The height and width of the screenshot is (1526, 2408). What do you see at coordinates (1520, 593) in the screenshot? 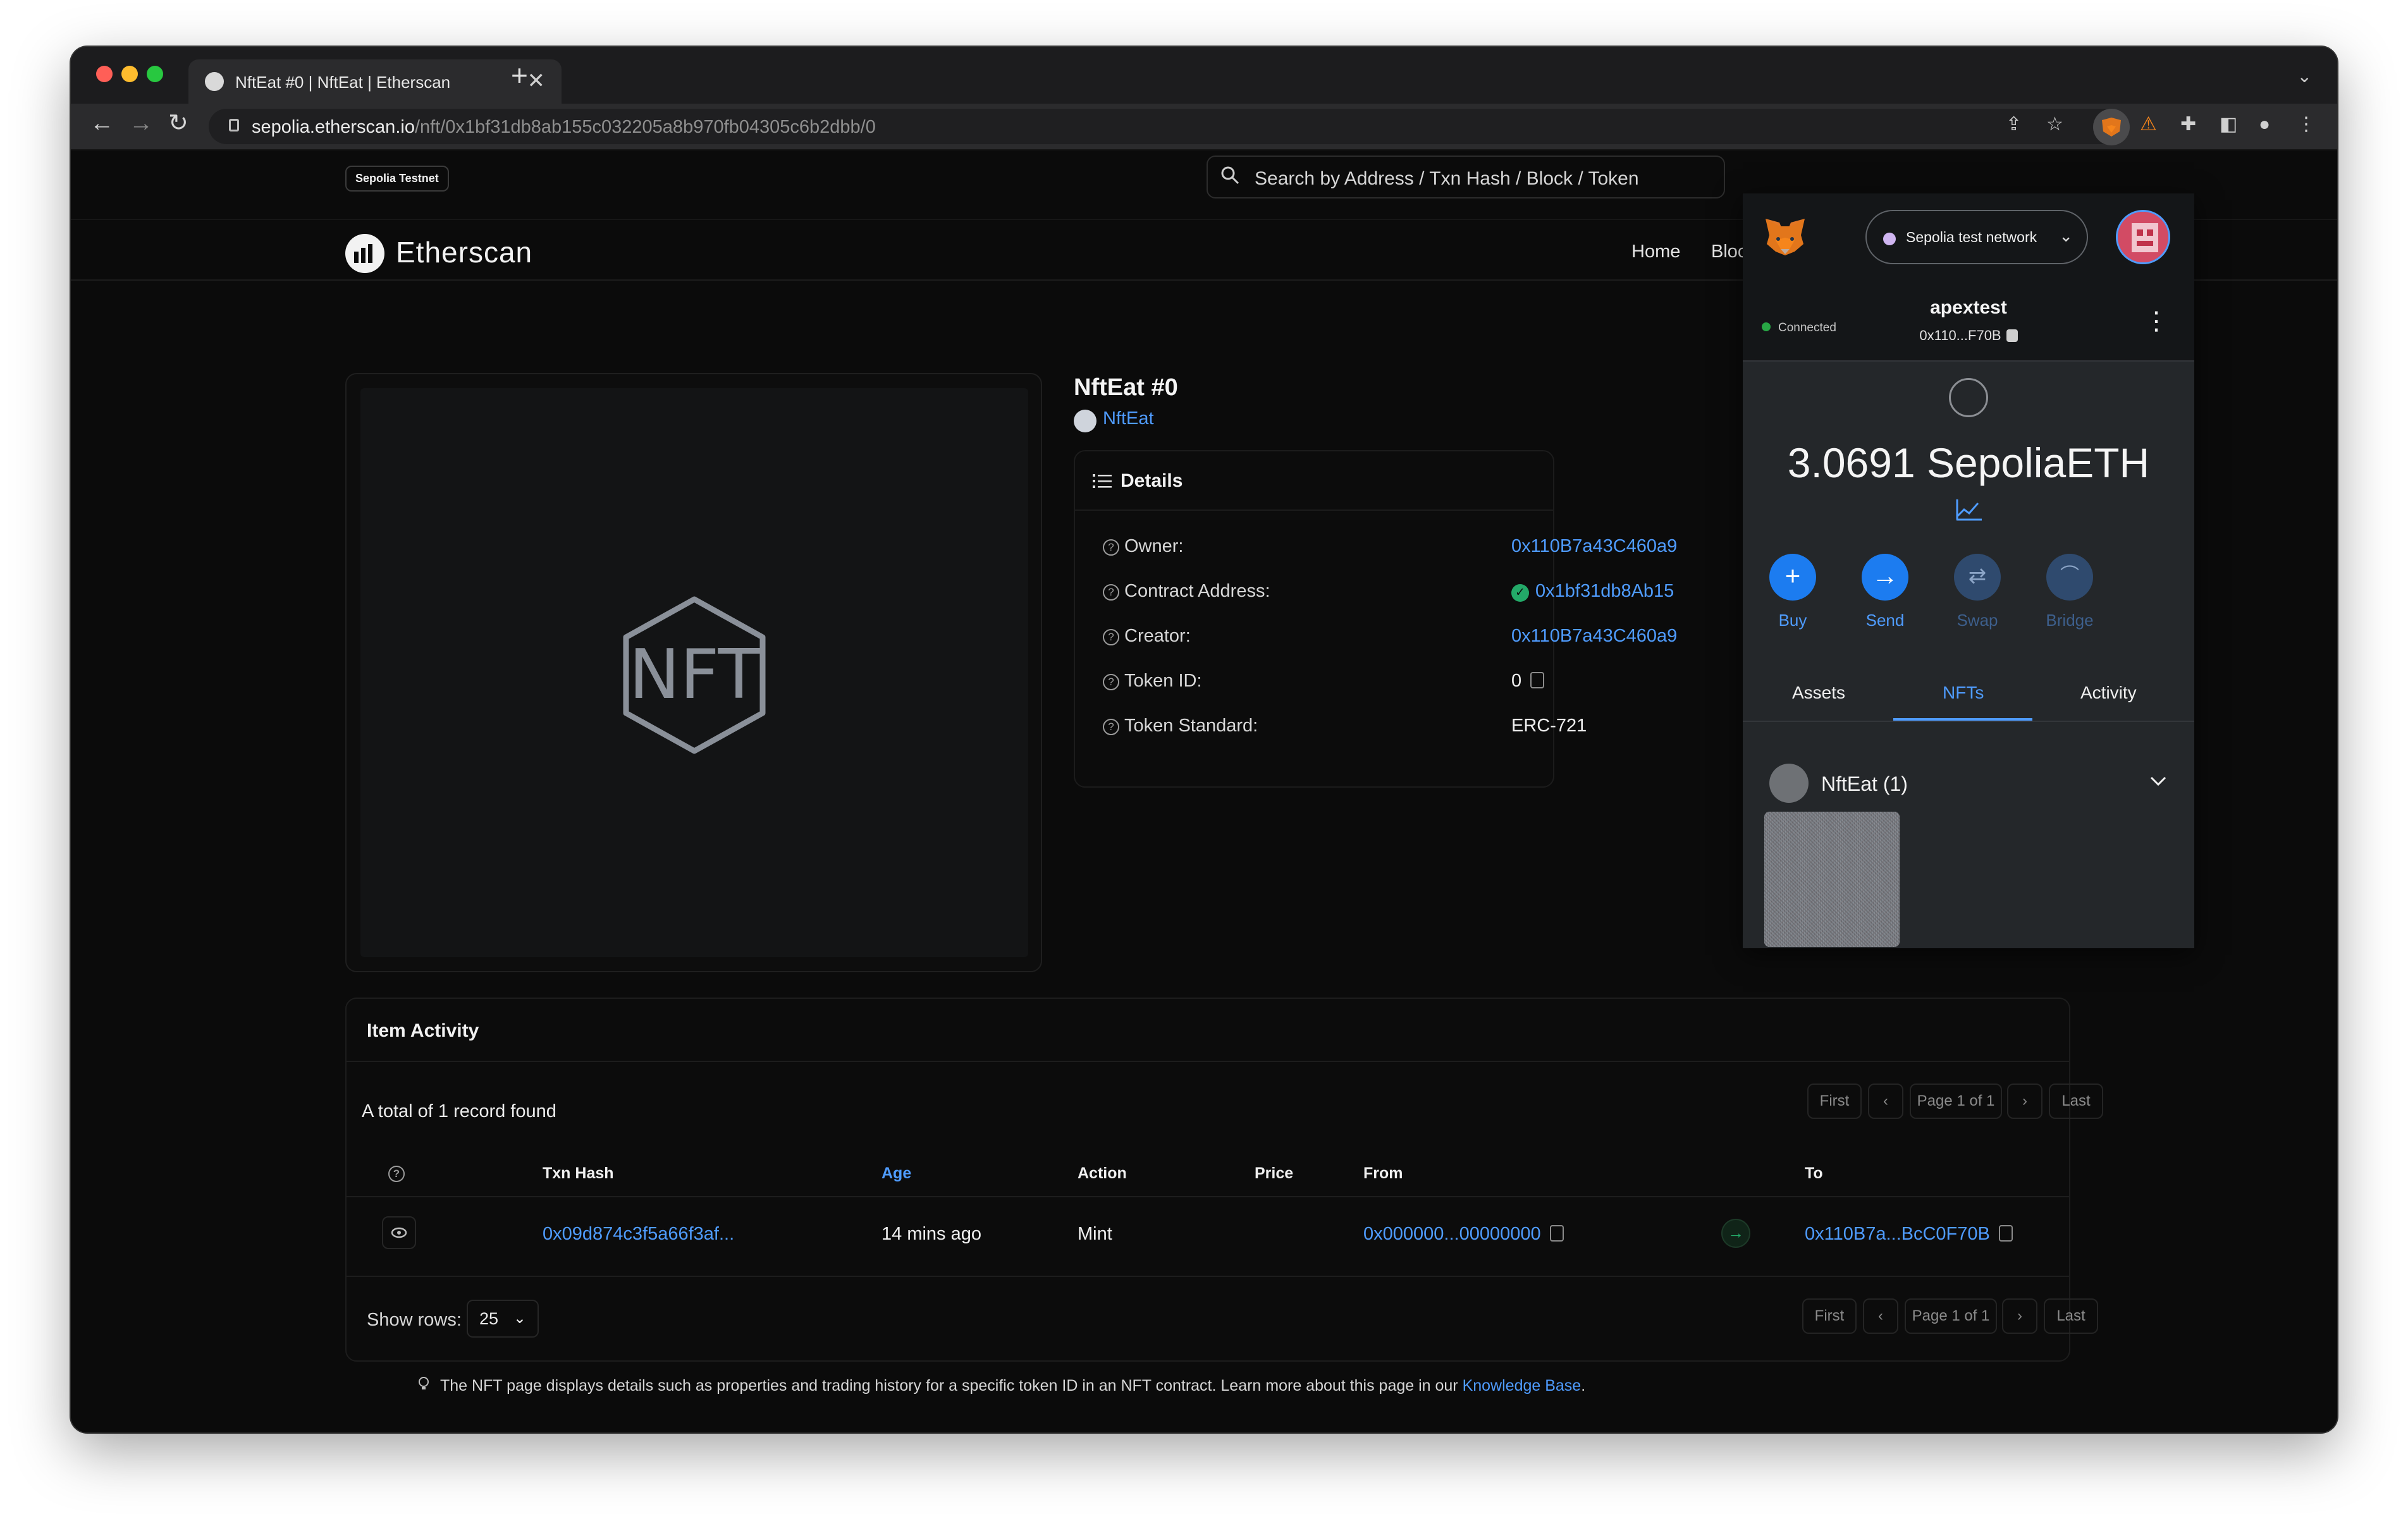
I see `verified-check-icon: ✓` at bounding box center [1520, 593].